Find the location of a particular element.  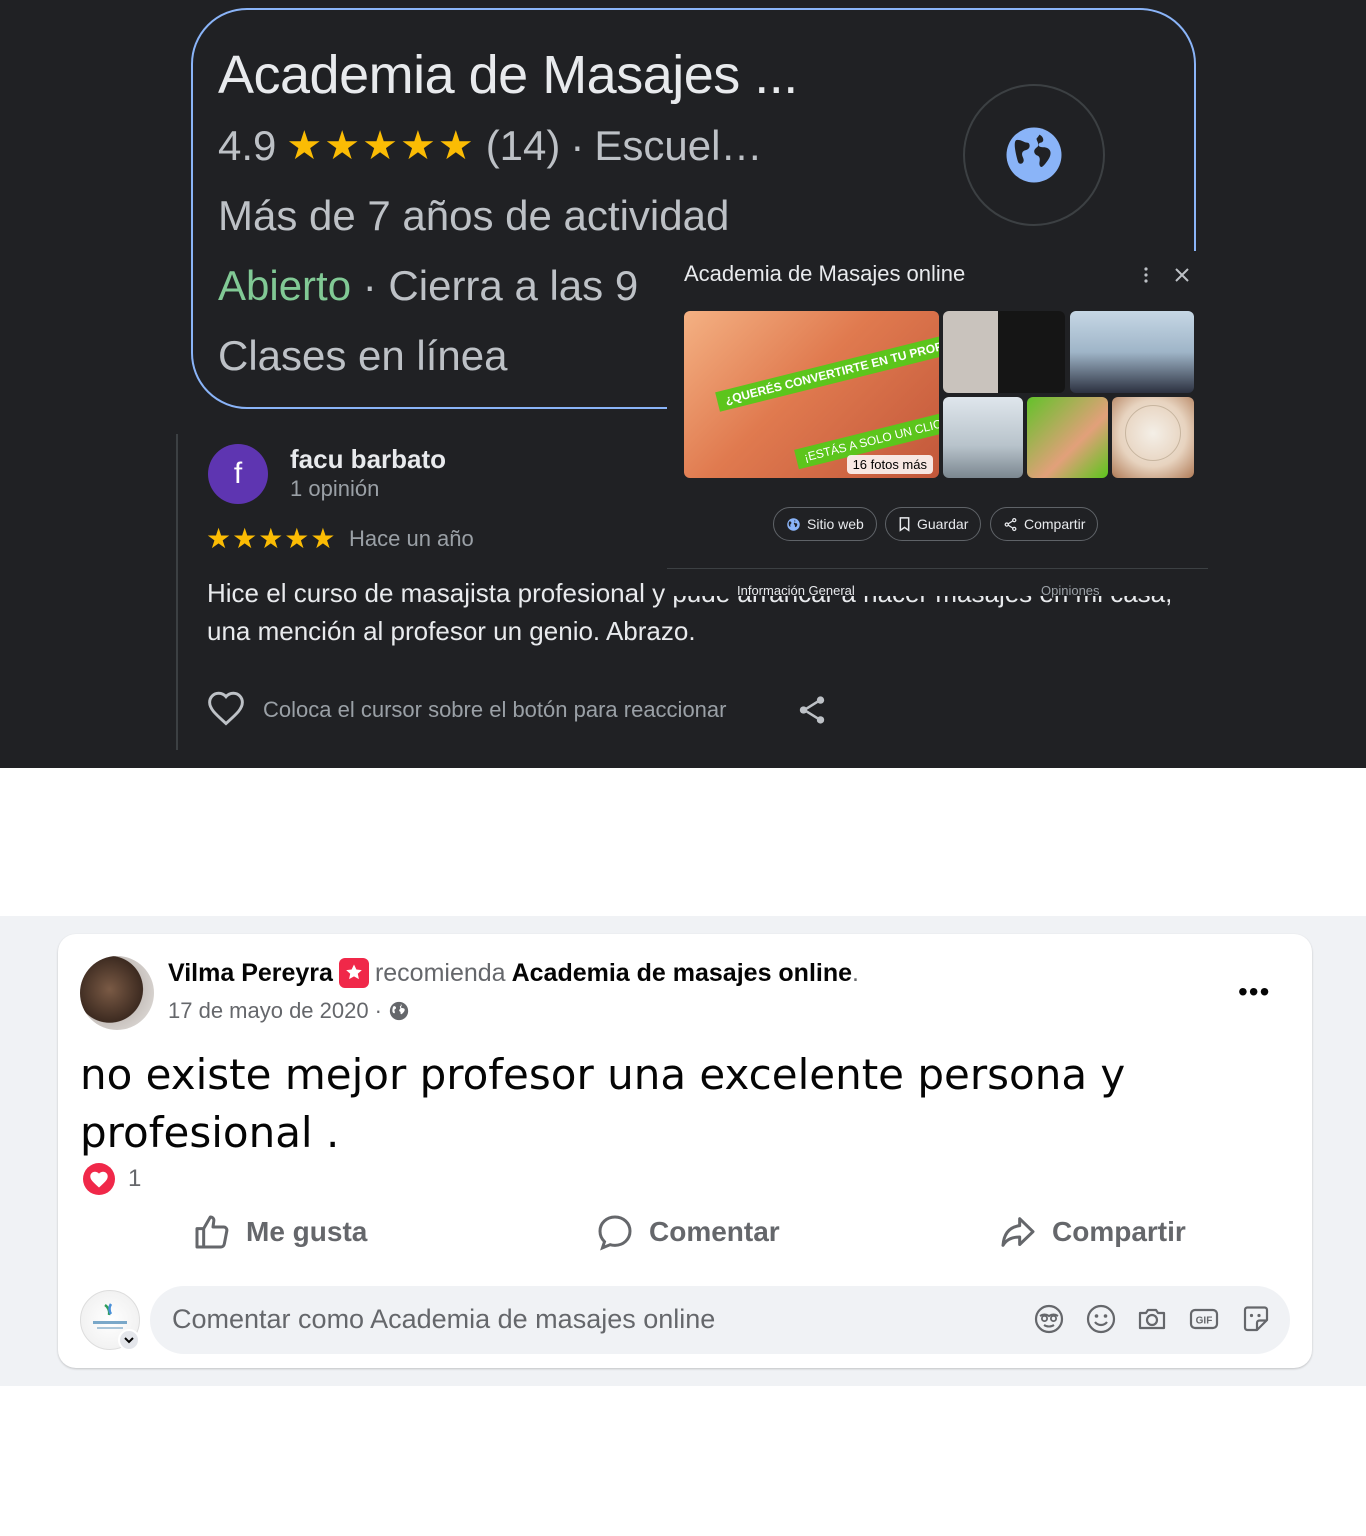

logo-ring is located at coordinates (1153, 433).